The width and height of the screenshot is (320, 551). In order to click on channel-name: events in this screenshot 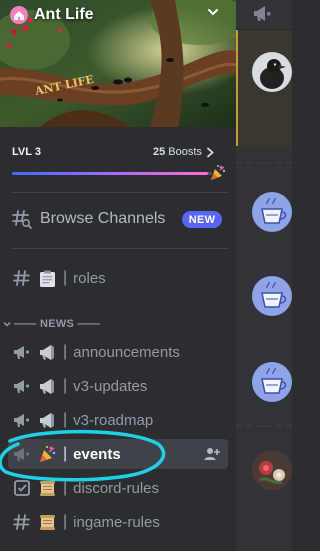, I will do `click(97, 454)`.